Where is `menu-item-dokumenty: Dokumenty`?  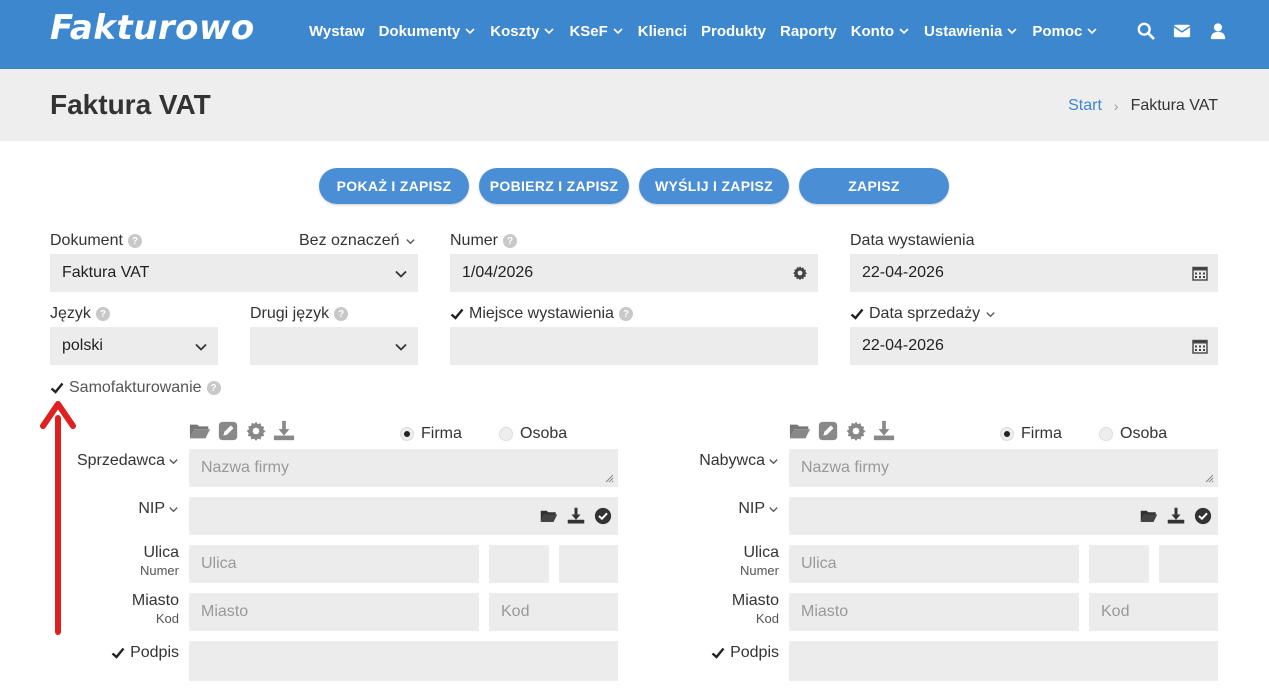
menu-item-dokumenty: Dokumenty is located at coordinates (428, 31).